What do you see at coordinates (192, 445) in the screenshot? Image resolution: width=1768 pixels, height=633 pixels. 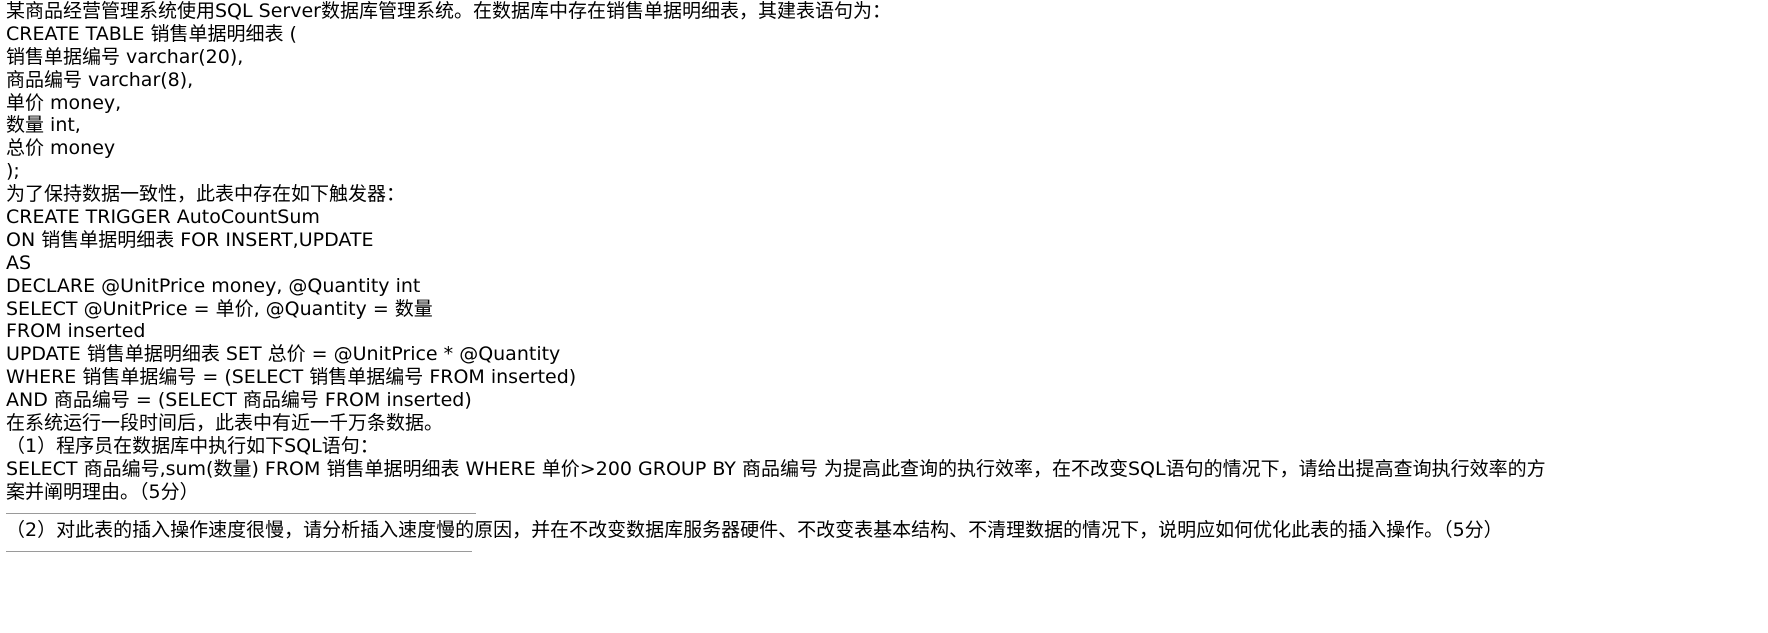 I see `question-1-intro: （1）程序员在数据库中执行如下SQL语句：` at bounding box center [192, 445].